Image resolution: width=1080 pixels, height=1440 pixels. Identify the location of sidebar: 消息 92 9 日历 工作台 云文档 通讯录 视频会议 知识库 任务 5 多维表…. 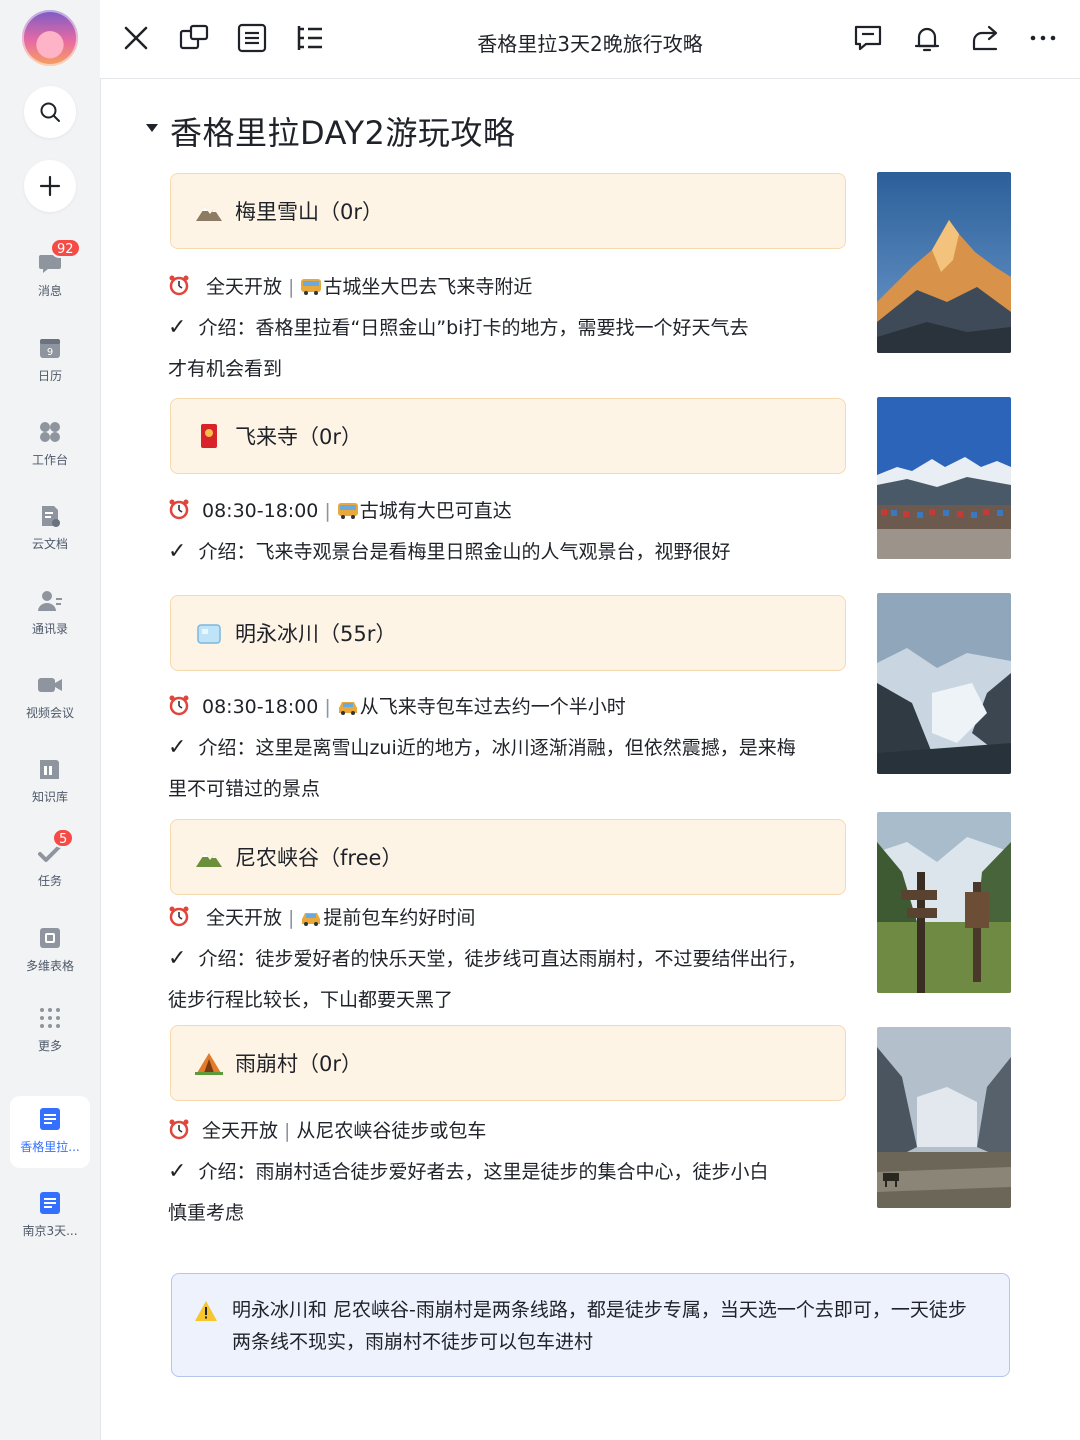
(50, 720).